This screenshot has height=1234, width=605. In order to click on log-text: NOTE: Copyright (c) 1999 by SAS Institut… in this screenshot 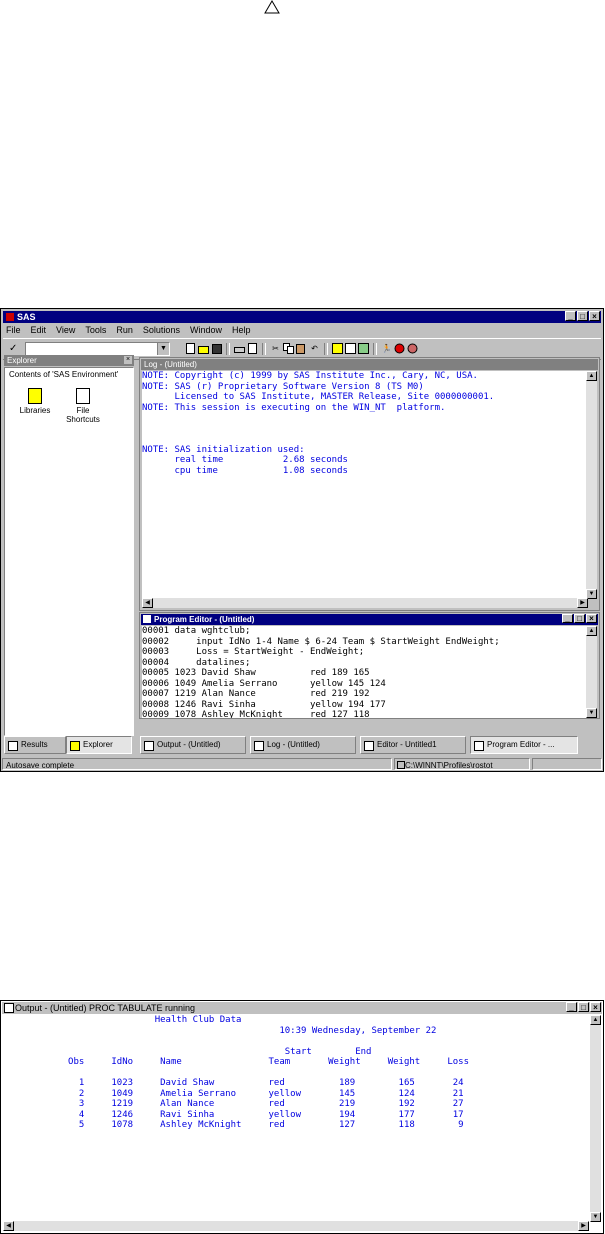, I will do `click(365, 423)`.